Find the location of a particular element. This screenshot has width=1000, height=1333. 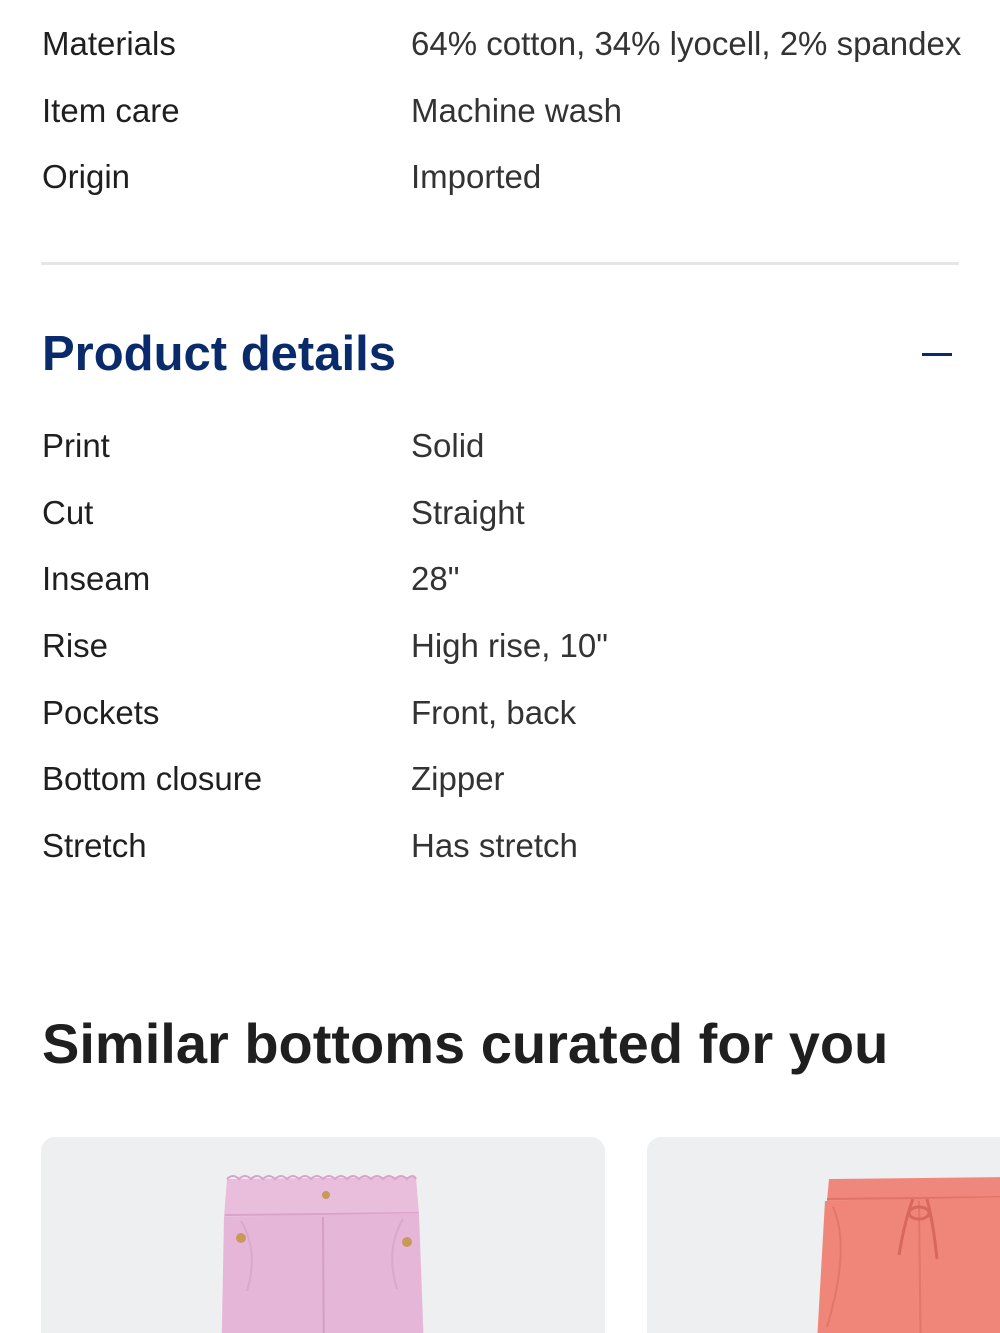

minus-bar is located at coordinates (937, 354).